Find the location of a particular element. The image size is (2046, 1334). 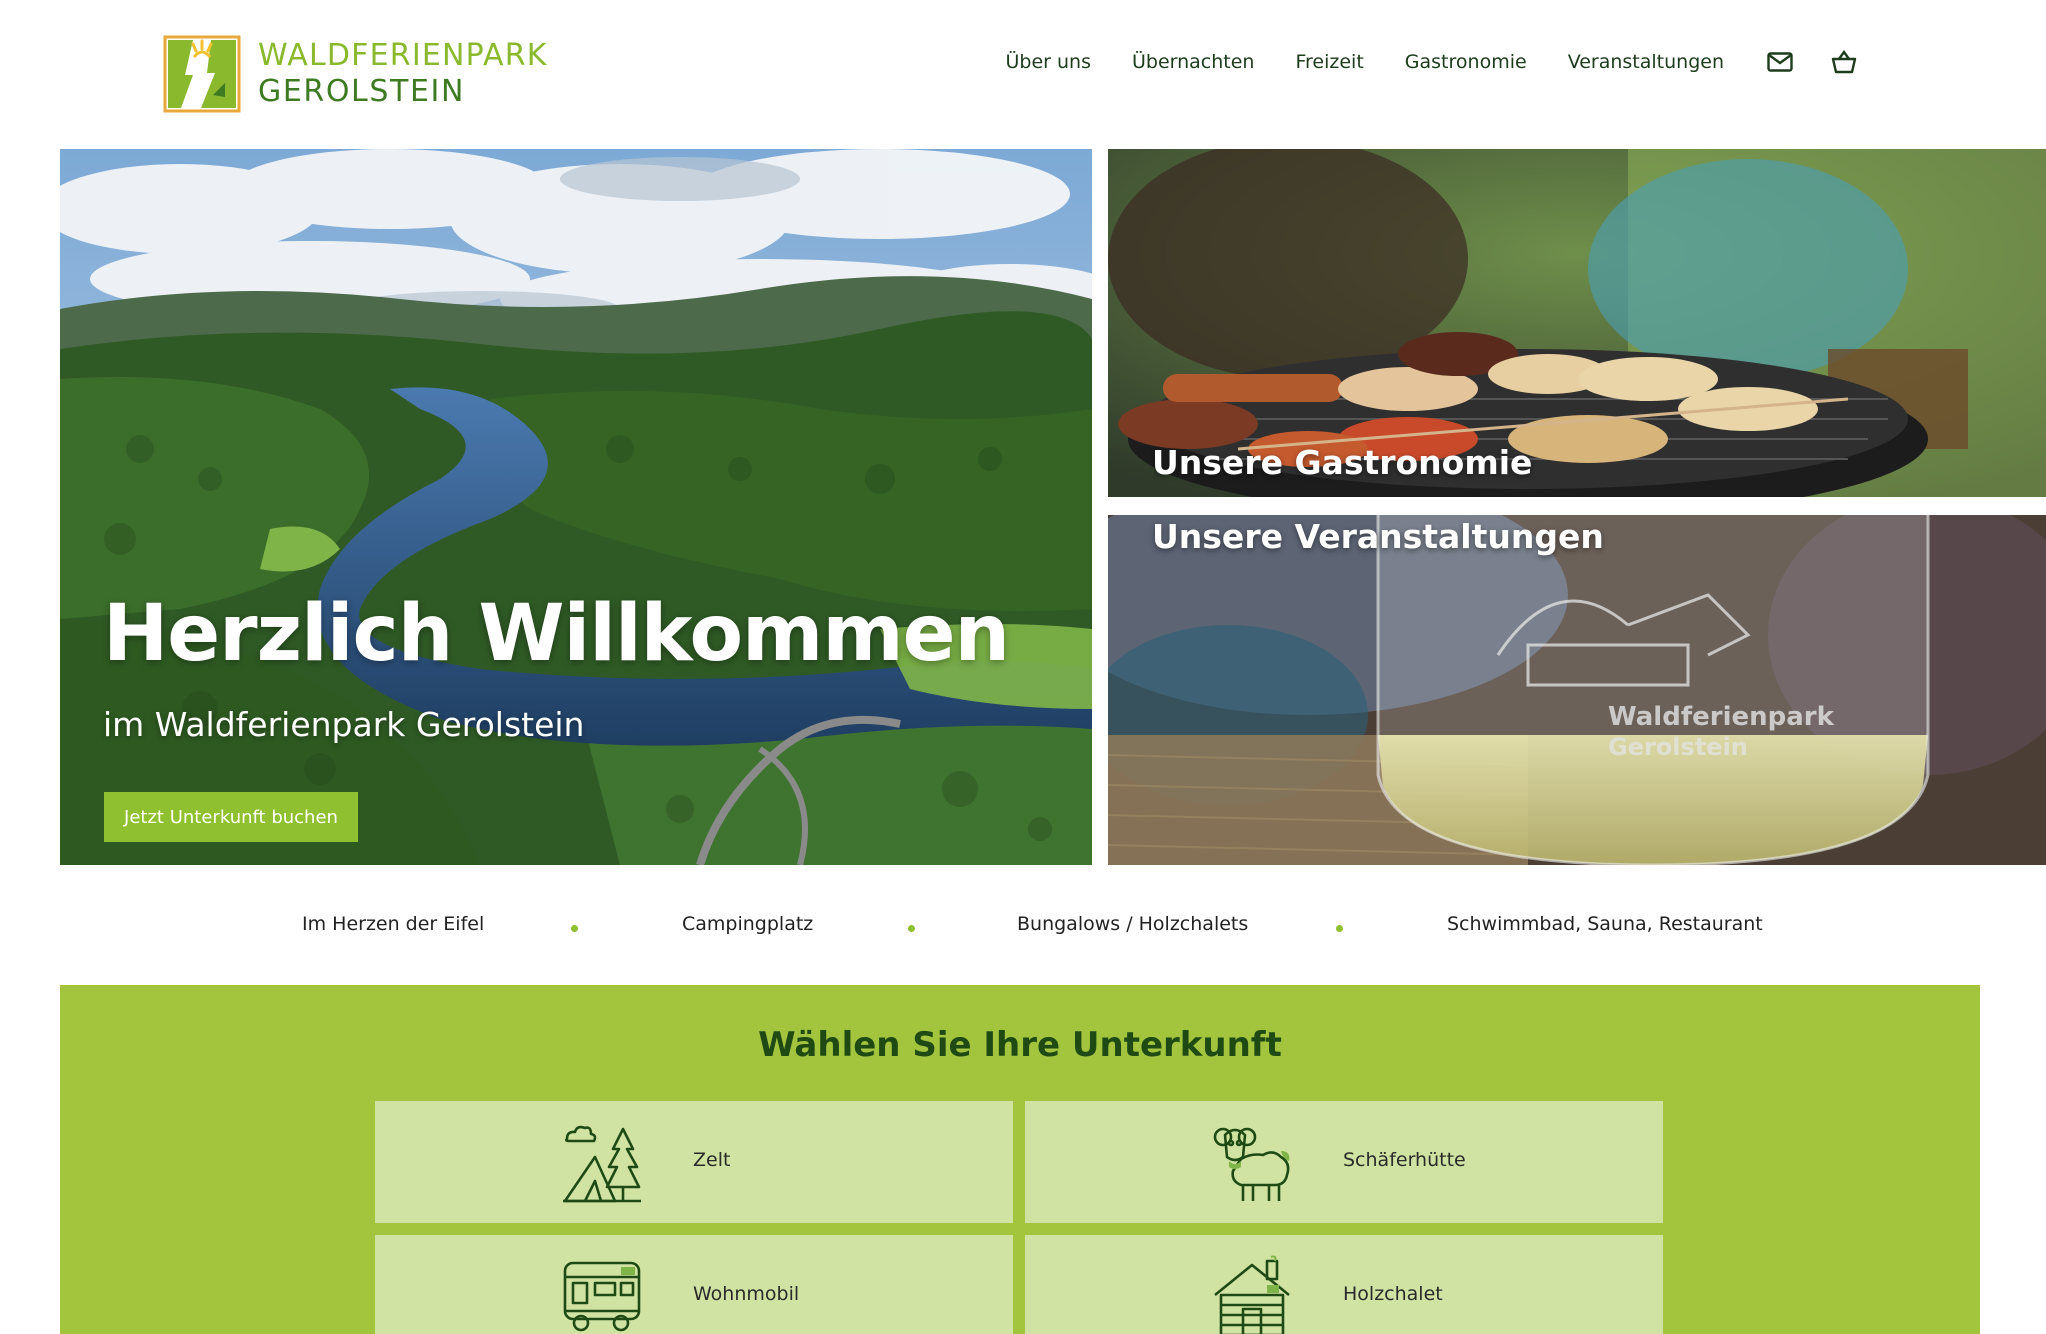

logo-name-line1: WALDFERIENPARK is located at coordinates (403, 55).